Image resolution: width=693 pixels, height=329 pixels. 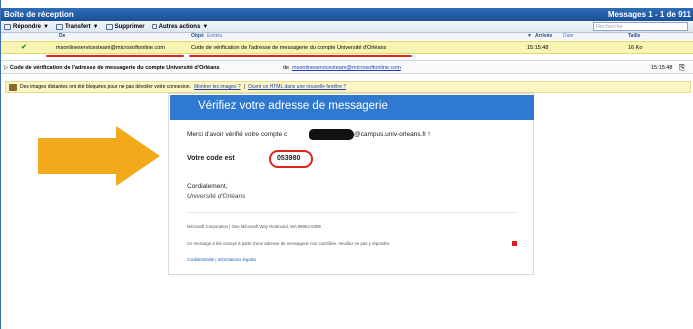 What do you see at coordinates (543, 36) in the screenshot?
I see `column-received: Arrivée` at bounding box center [543, 36].